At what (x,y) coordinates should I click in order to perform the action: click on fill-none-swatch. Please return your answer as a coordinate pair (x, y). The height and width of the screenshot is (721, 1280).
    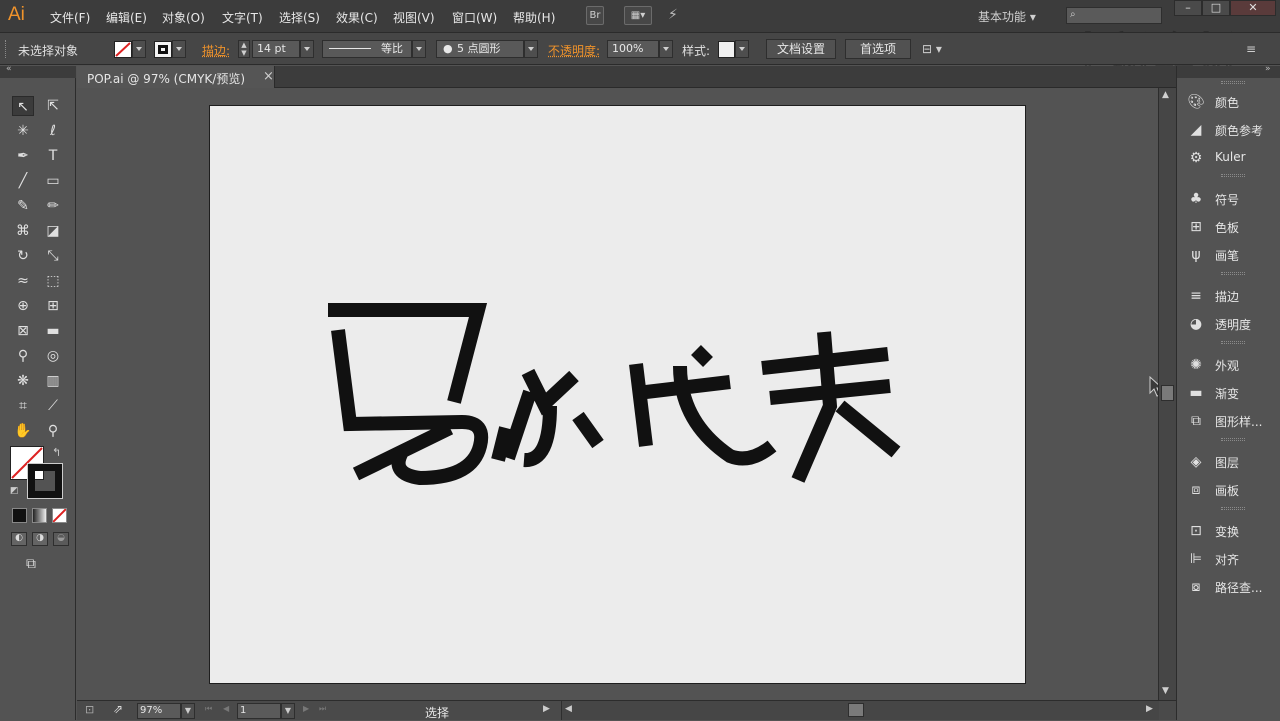
    Looking at the image, I should click on (123, 49).